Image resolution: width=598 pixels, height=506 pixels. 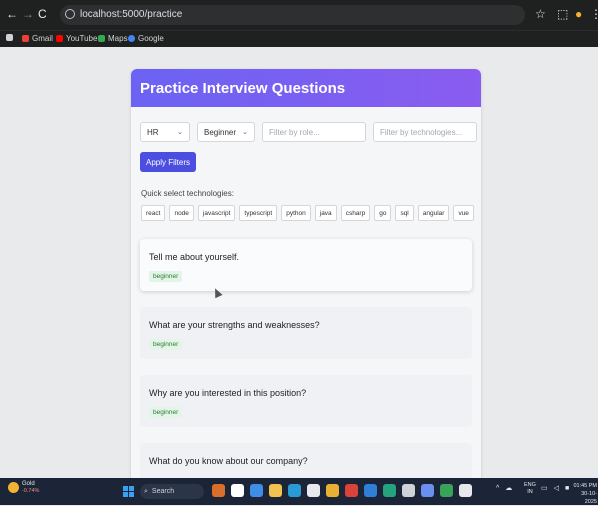 What do you see at coordinates (578, 14) in the screenshot?
I see `profile-icon: ●` at bounding box center [578, 14].